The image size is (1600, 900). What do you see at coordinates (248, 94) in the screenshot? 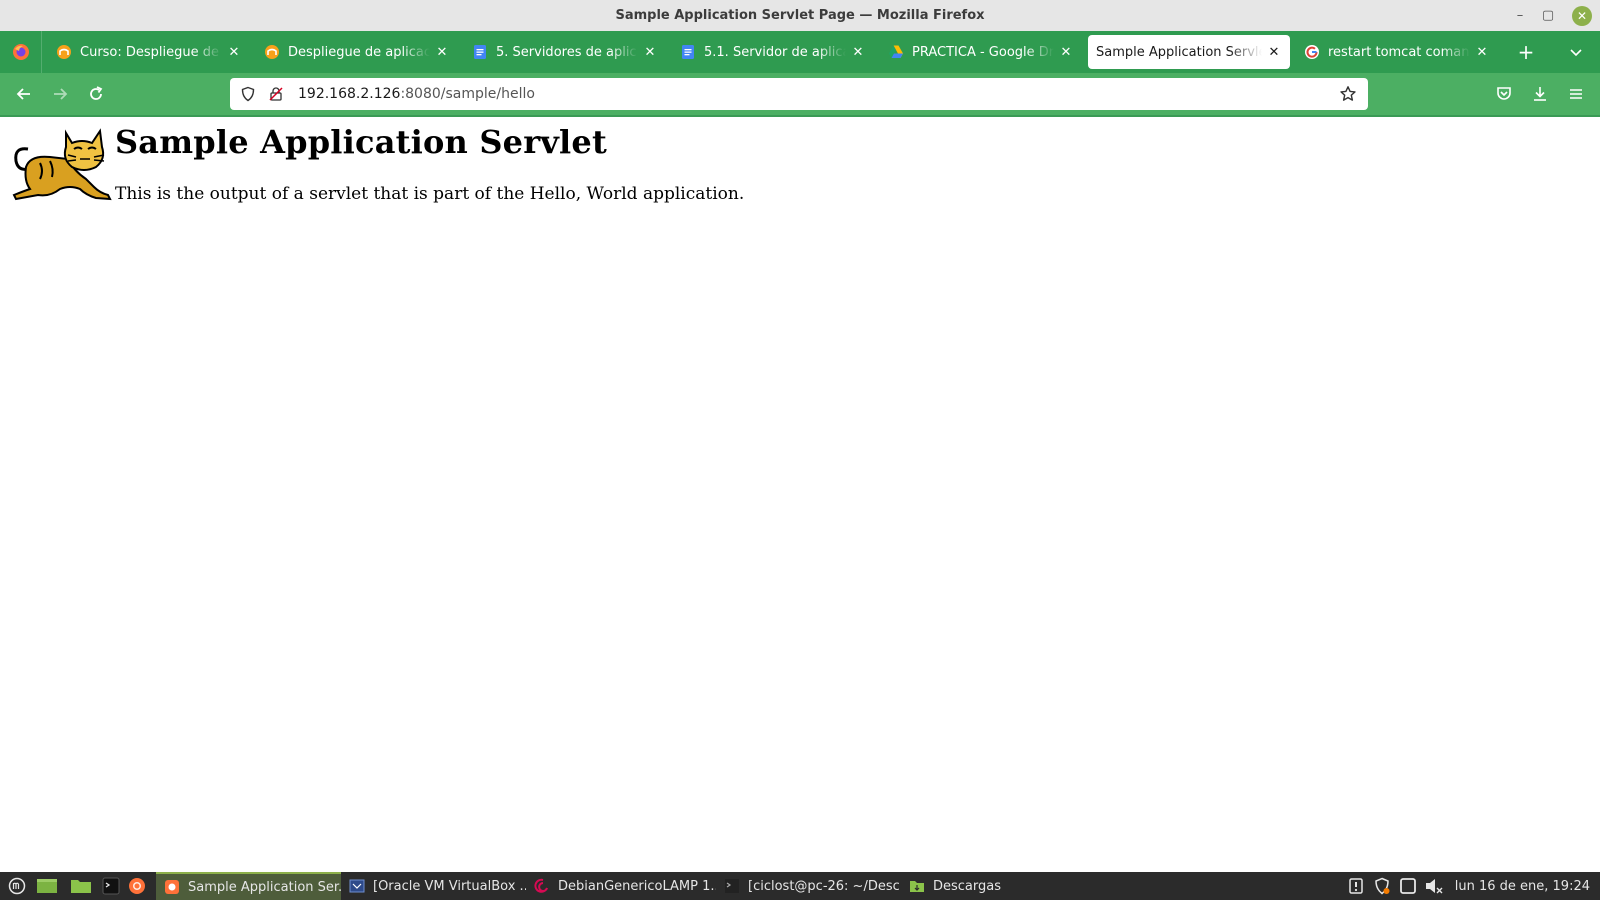
I see `tracking-protection-shield-icon` at bounding box center [248, 94].